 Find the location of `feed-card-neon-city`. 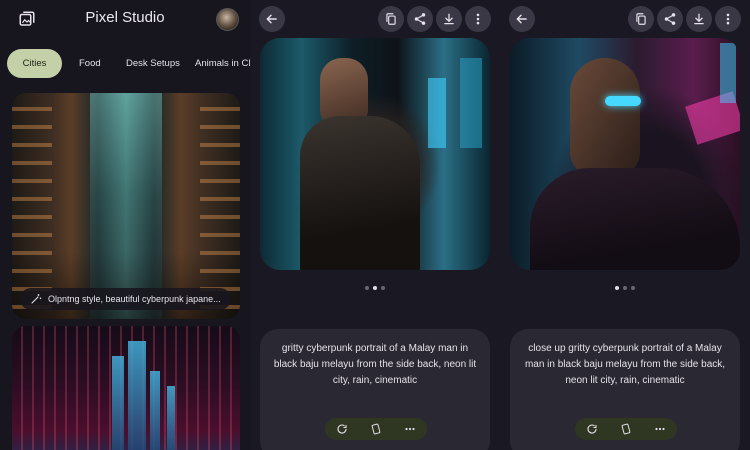

feed-card-neon-city is located at coordinates (126, 388).